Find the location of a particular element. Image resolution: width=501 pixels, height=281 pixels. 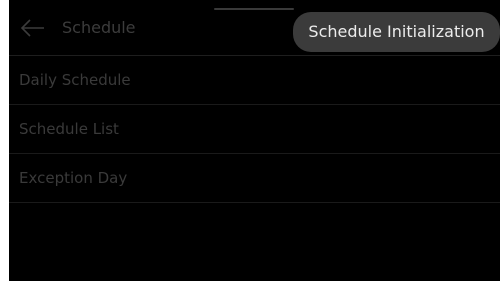

menu-item-label: Daily Schedule is located at coordinates (75, 80).